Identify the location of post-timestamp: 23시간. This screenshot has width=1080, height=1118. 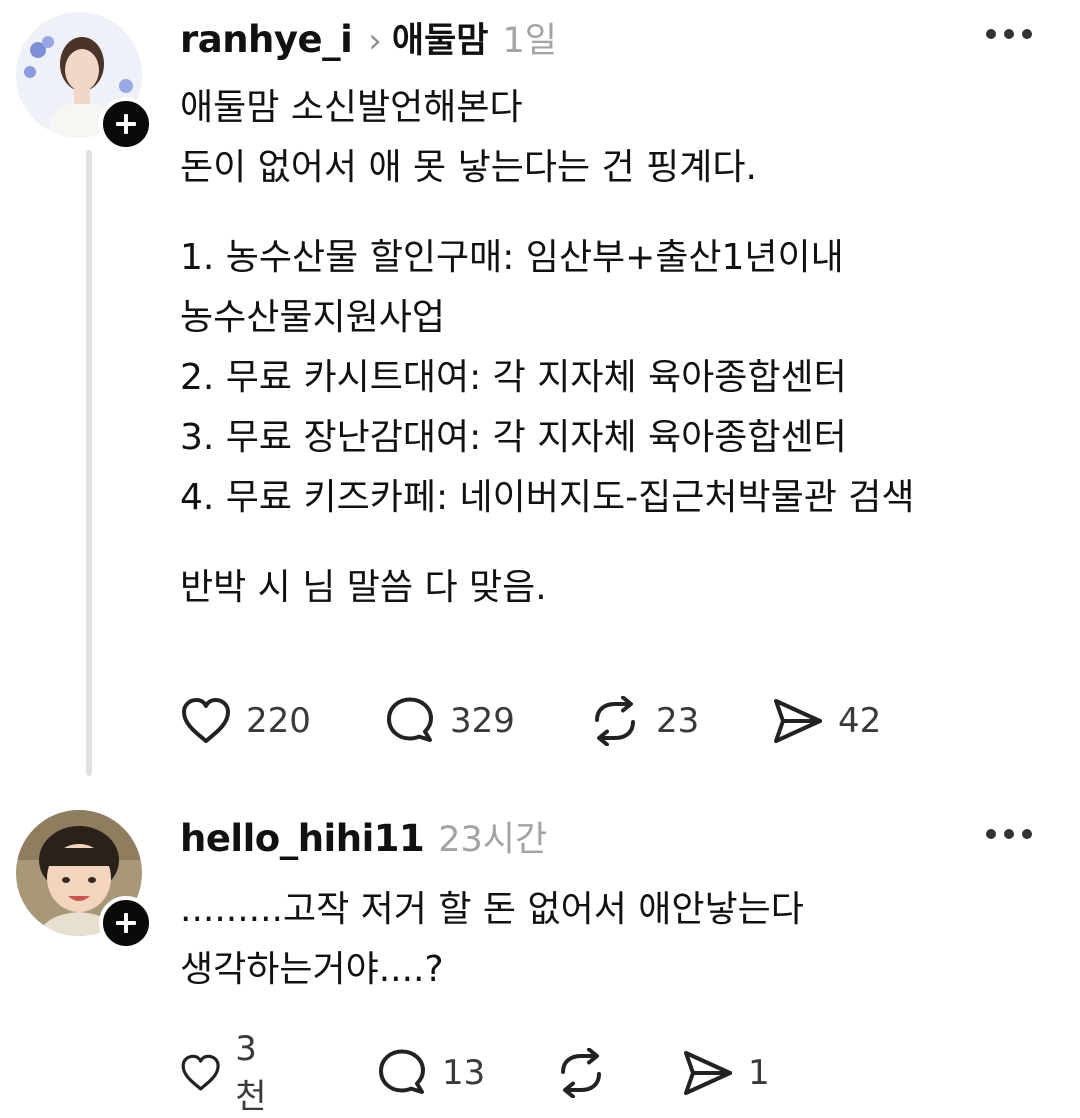
(493, 840).